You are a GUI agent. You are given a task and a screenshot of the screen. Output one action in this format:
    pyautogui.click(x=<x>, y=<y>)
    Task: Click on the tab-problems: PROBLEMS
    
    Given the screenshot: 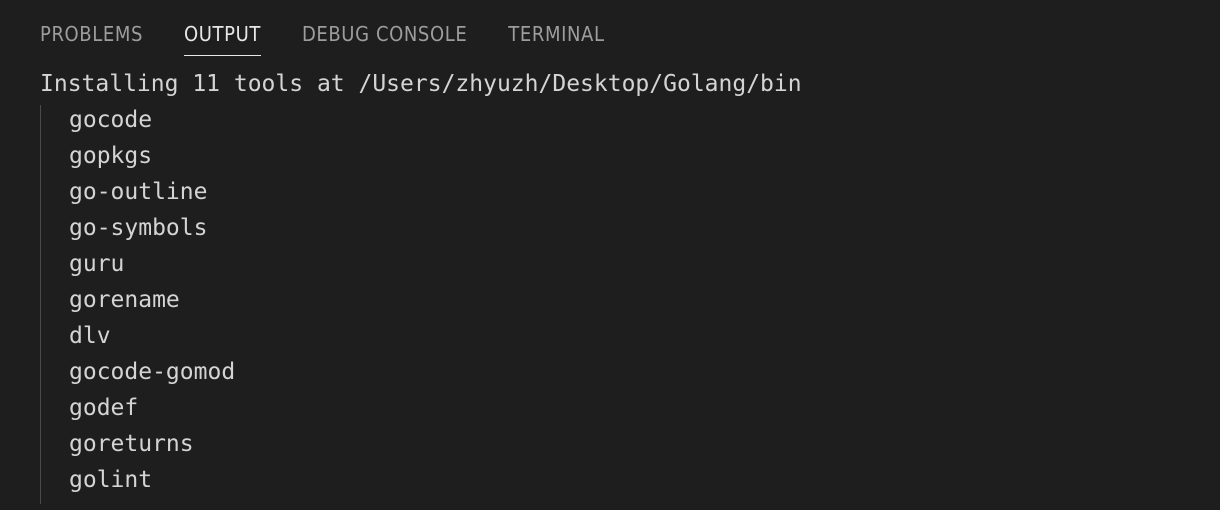 What is the action you would take?
    pyautogui.click(x=91, y=38)
    